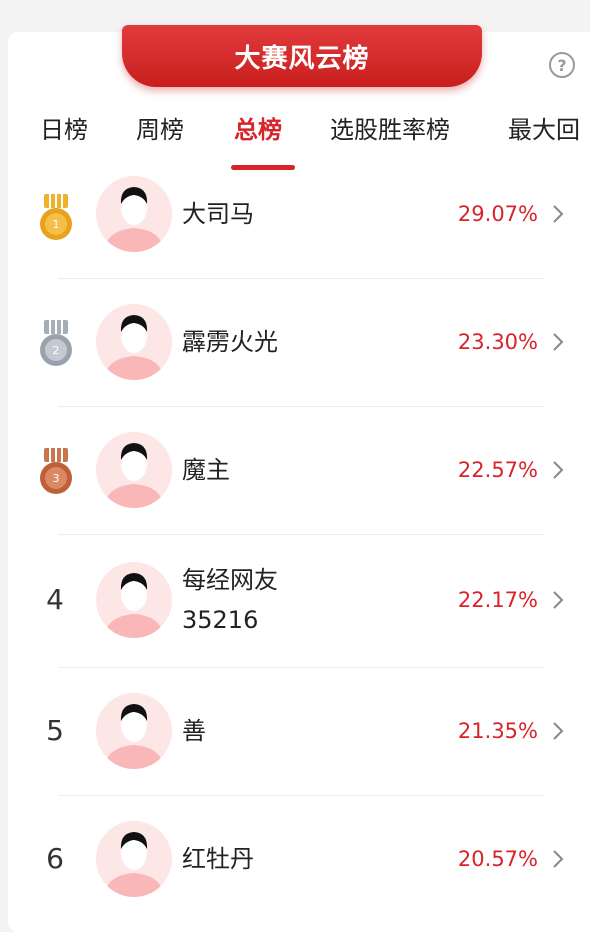 The height and width of the screenshot is (932, 590). Describe the element at coordinates (230, 600) in the screenshot. I see `player-name: 每经网友 35216` at that location.